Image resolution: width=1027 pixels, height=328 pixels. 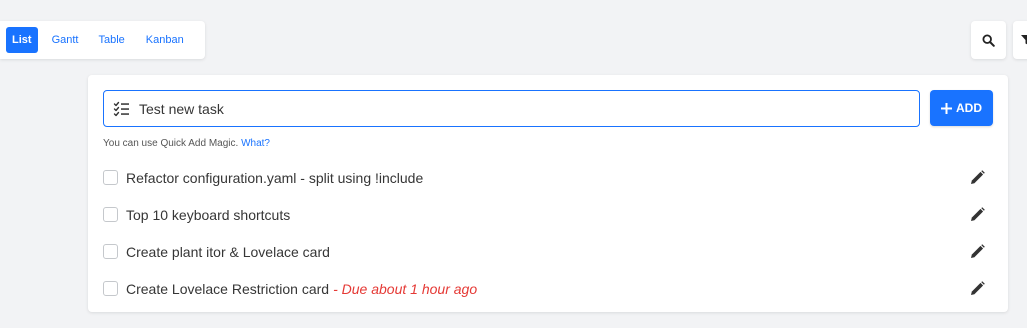 I want to click on add-task-label: ADD, so click(x=969, y=108).